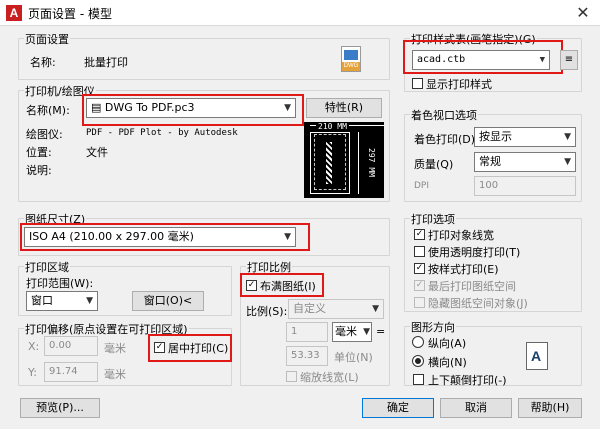 The image size is (600, 429). What do you see at coordinates (162, 133) in the screenshot?
I see `plotter-device-value: PDF - PDF Plot - by Autodesk` at bounding box center [162, 133].